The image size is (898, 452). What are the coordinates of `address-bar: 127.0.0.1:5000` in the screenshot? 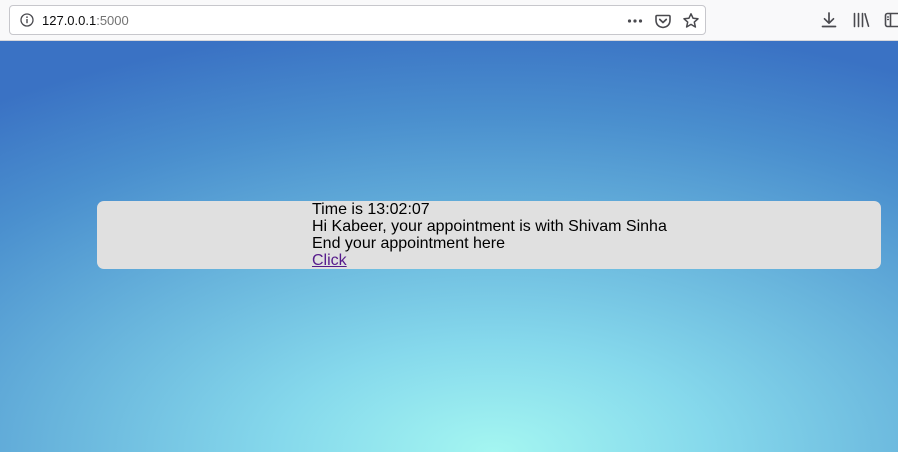 It's located at (357, 20).